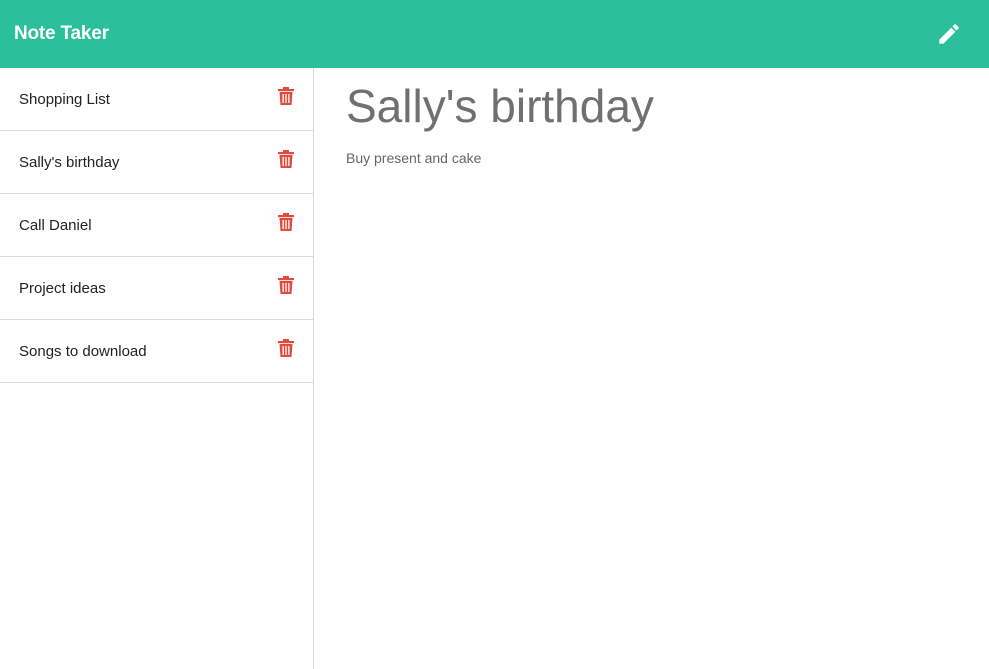  Describe the element at coordinates (62, 288) in the screenshot. I see `note-title: Project ideas` at that location.